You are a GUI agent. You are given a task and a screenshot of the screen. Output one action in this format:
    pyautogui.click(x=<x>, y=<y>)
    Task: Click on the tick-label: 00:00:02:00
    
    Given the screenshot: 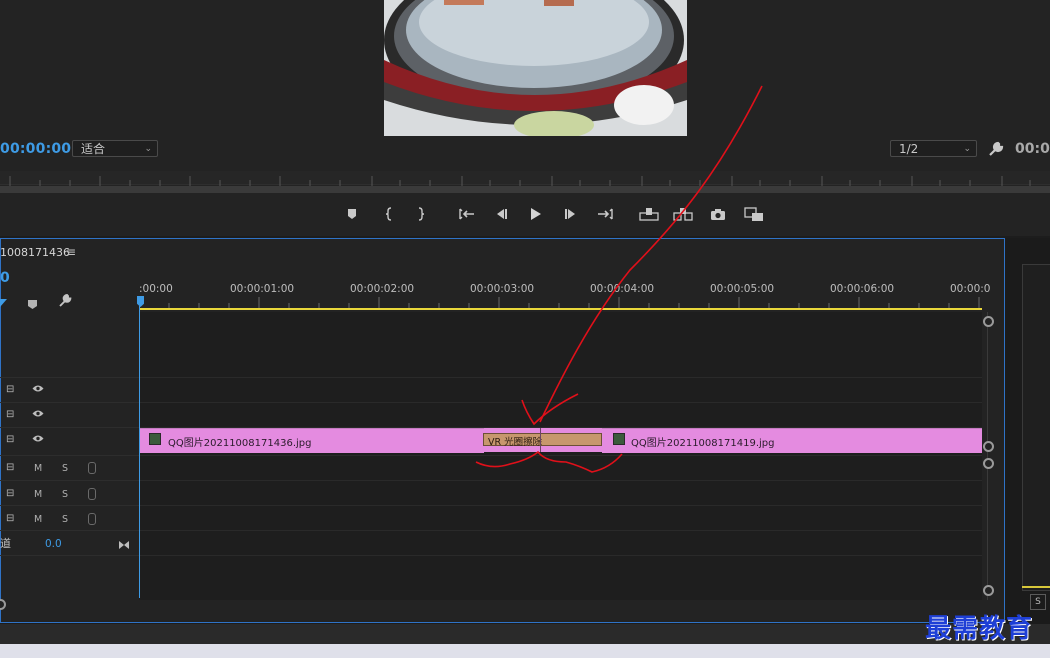 What is the action you would take?
    pyautogui.click(x=382, y=289)
    